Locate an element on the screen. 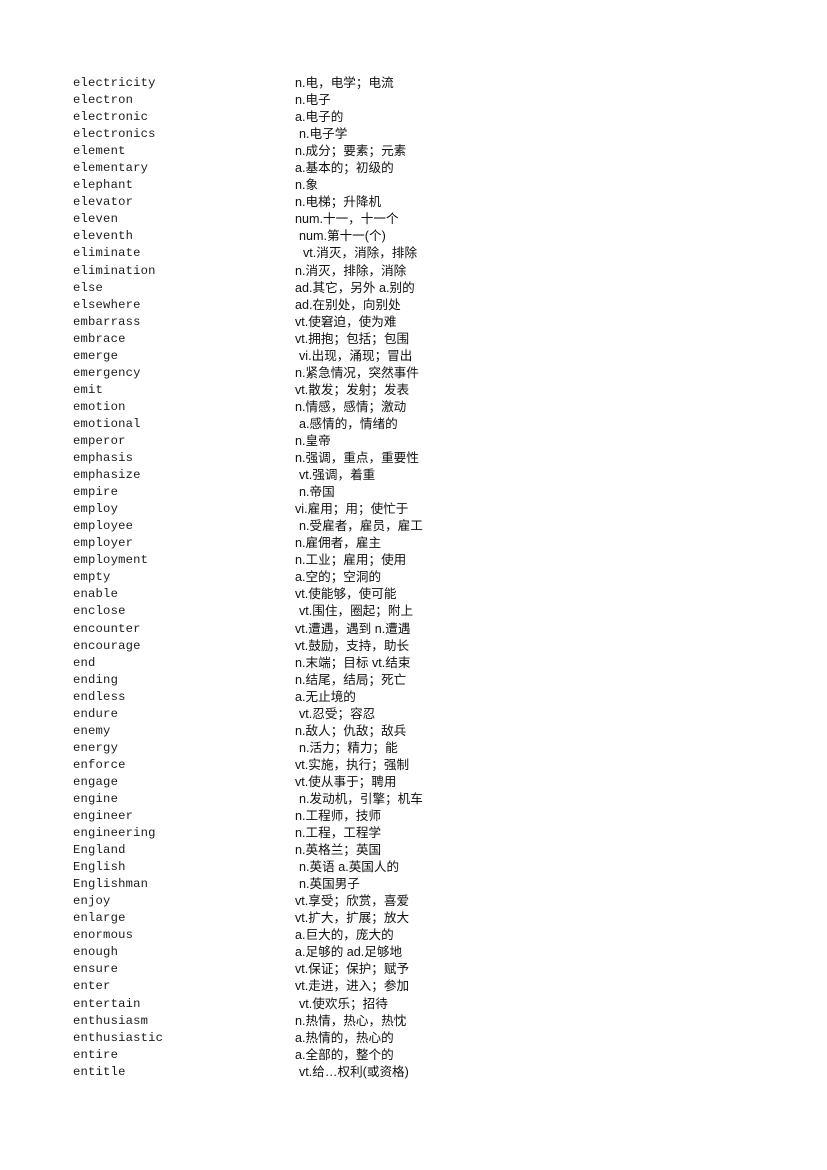 Image resolution: width=827 pixels, height=1170 pixels. vocab-definition: a.感情的，情绪的 is located at coordinates (348, 423).